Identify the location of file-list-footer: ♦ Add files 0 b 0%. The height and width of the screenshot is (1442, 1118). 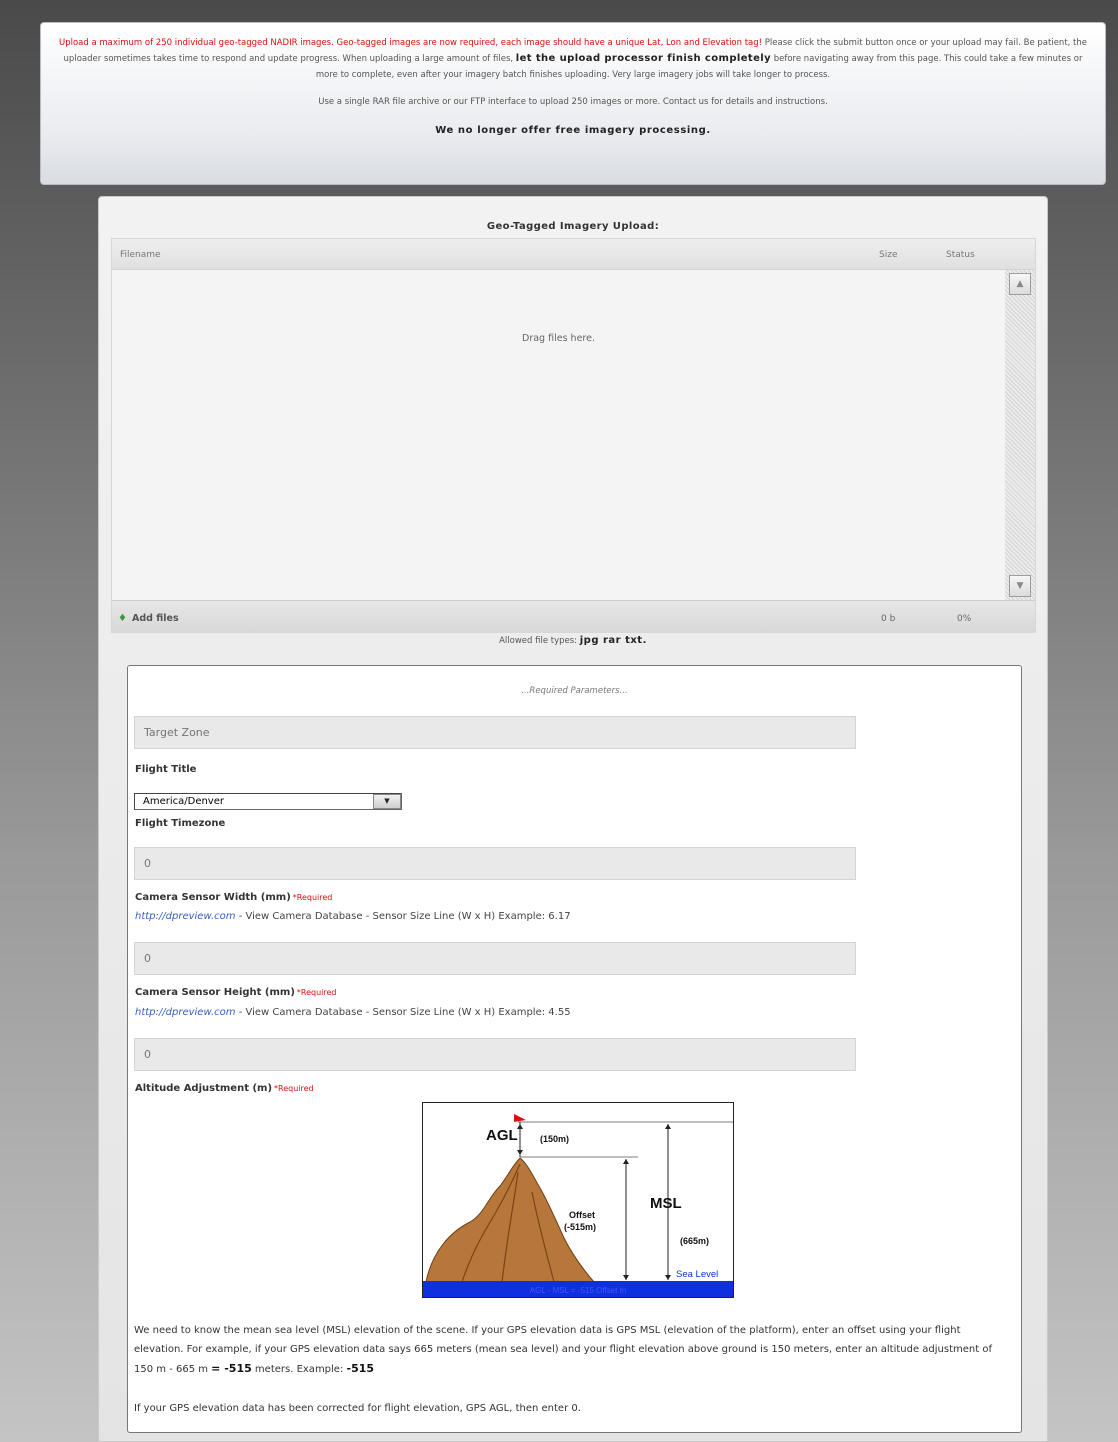
(573, 616).